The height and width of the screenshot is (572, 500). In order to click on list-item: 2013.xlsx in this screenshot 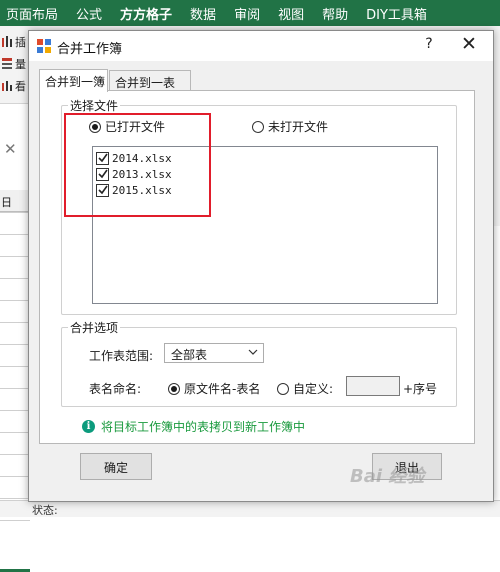, I will do `click(134, 174)`.